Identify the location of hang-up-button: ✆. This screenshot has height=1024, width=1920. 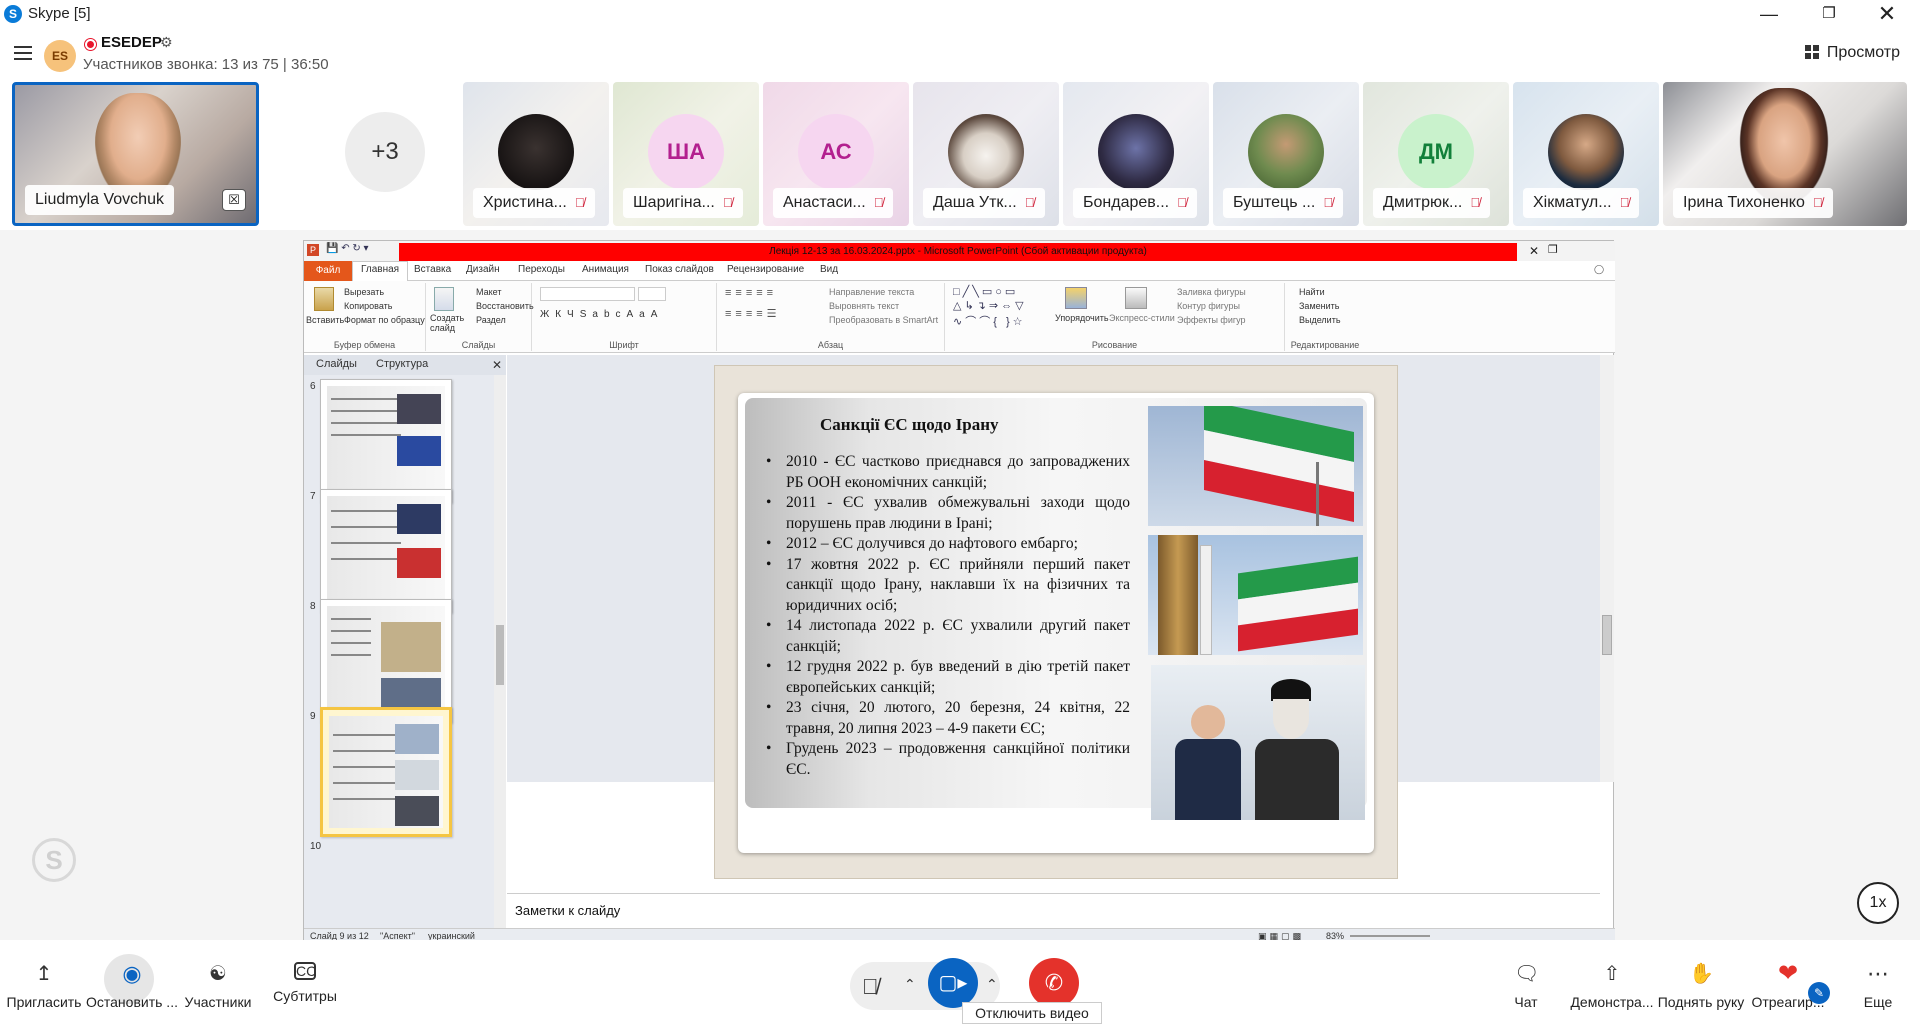
(1054, 983).